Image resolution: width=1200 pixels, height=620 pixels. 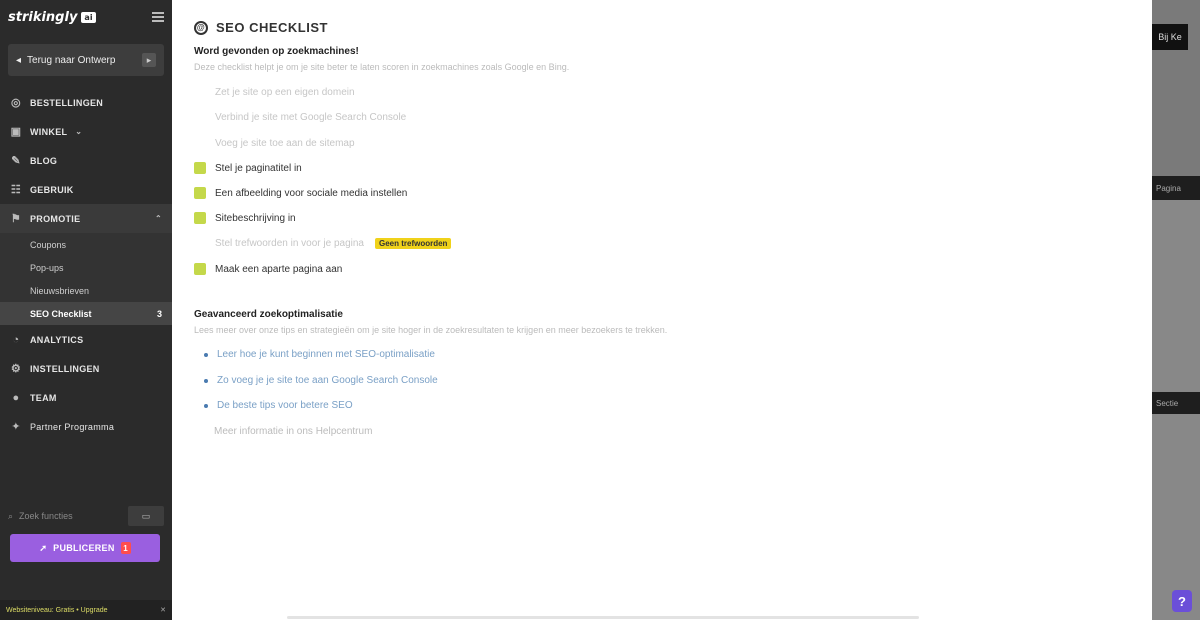 What do you see at coordinates (159, 313) in the screenshot?
I see `count-badge: 3` at bounding box center [159, 313].